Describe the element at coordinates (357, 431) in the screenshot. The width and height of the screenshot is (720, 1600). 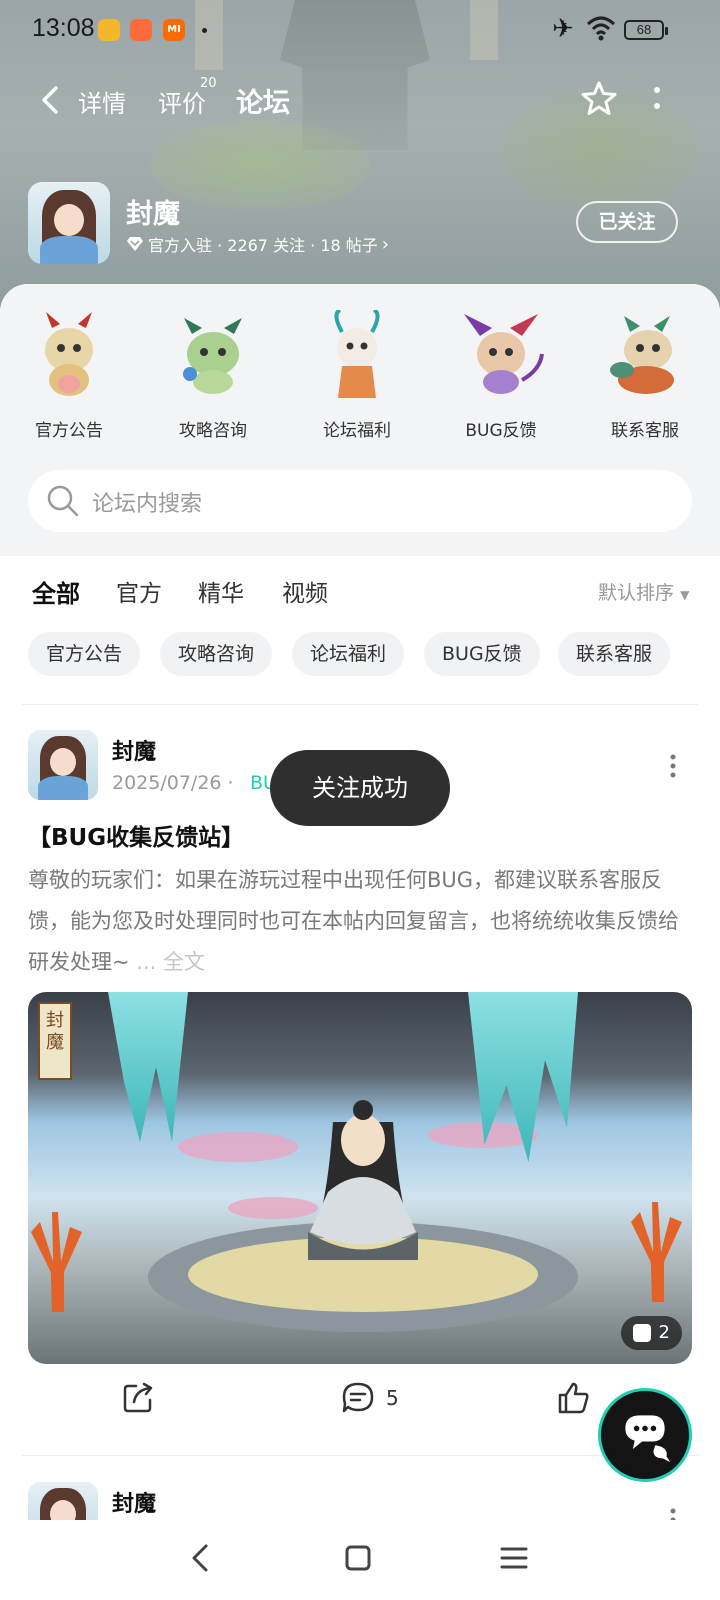
I see `category-label: 论坛福利` at that location.